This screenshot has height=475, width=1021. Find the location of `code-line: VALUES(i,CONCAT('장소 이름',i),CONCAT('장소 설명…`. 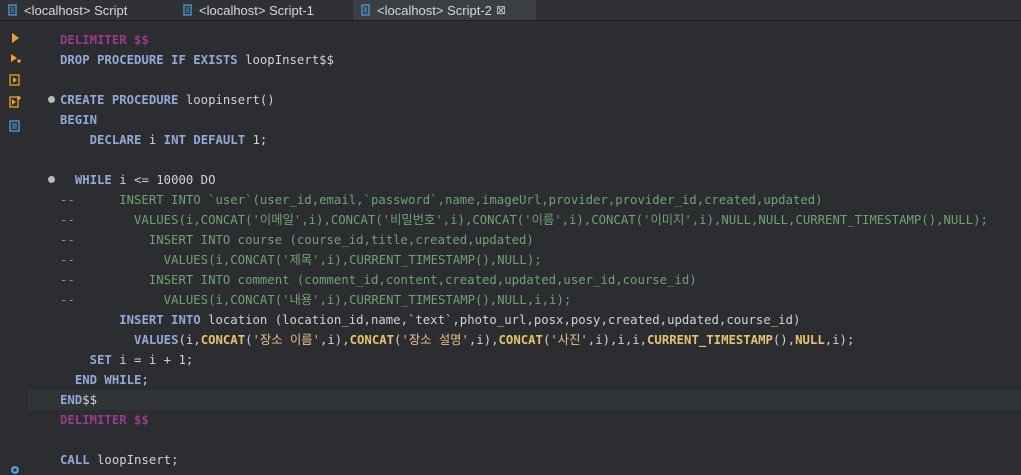

code-line: VALUES(i,CONCAT('장소 이름',i),CONCAT('장소 설명… is located at coordinates (524, 340).